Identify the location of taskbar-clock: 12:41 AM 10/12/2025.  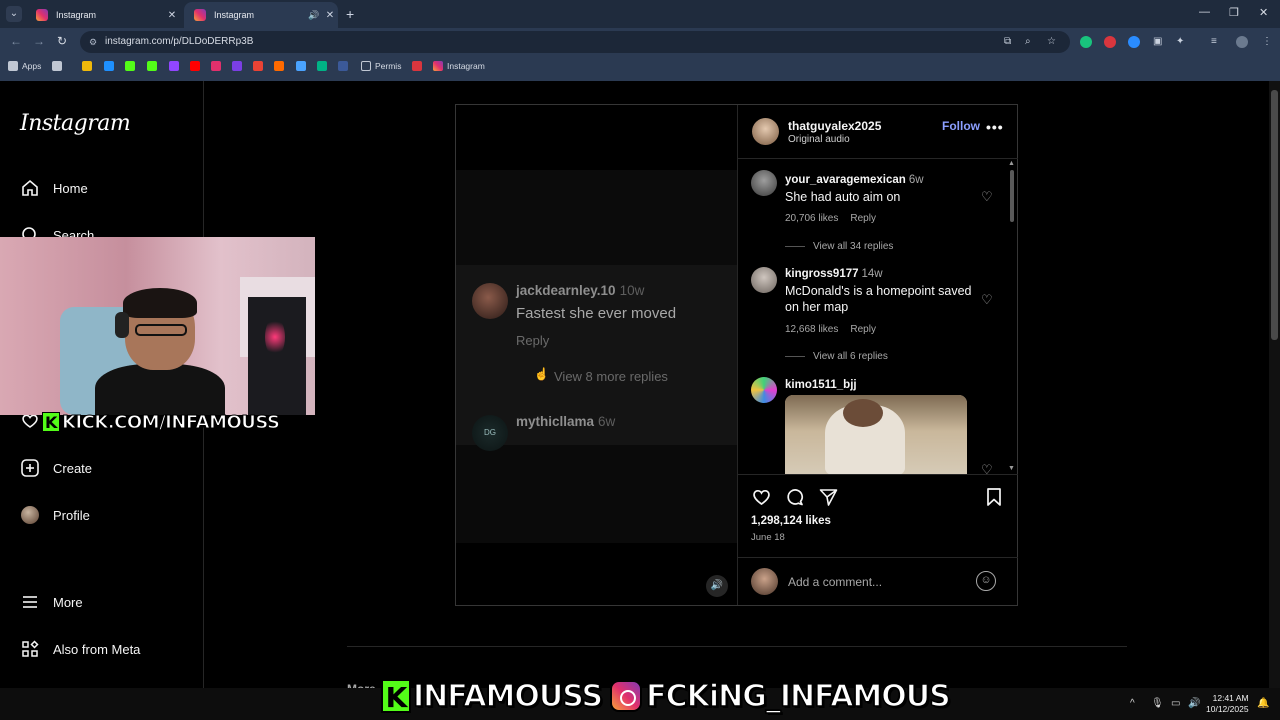
(1227, 704).